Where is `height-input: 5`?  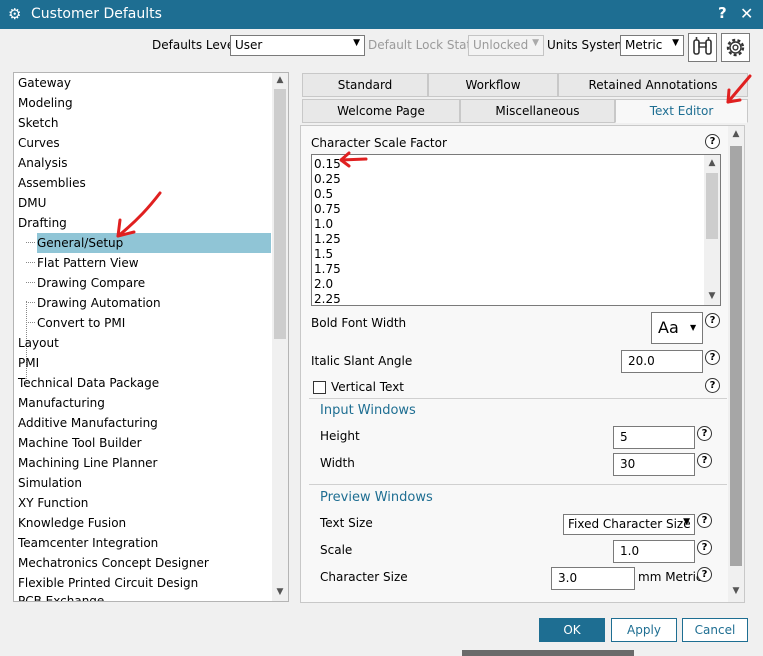
height-input: 5 is located at coordinates (654, 437).